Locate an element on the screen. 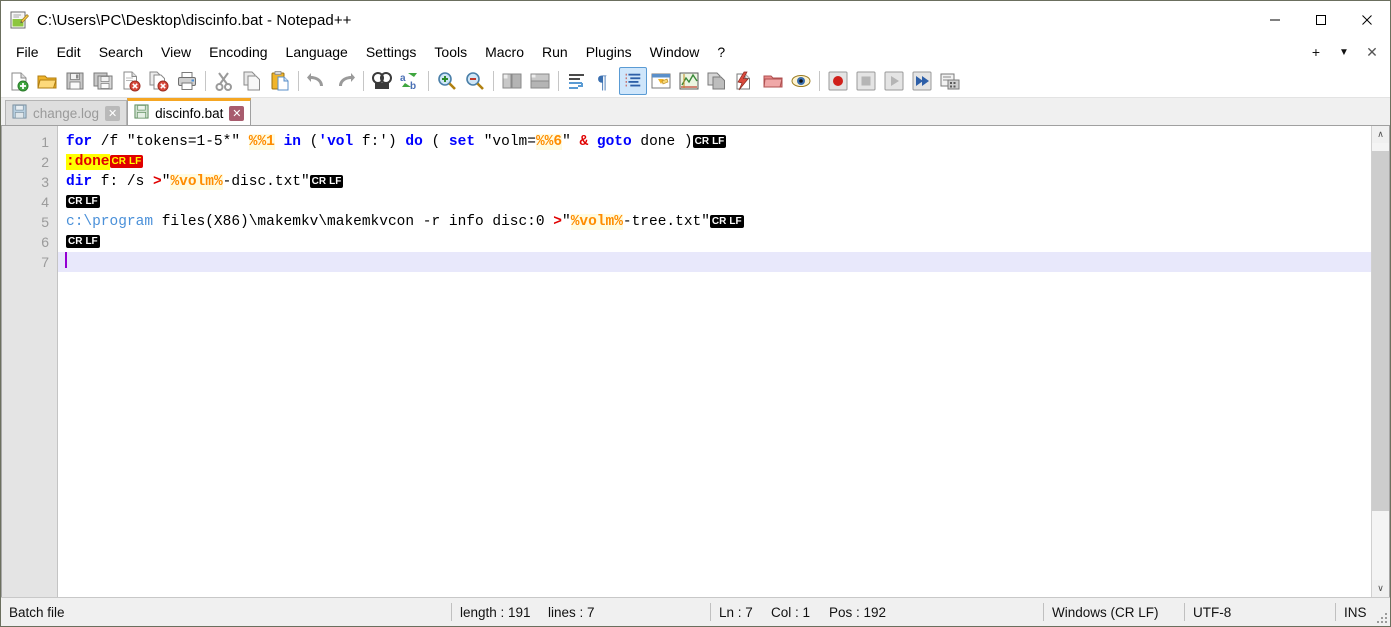 The image size is (1391, 627). close-button is located at coordinates (1367, 20).